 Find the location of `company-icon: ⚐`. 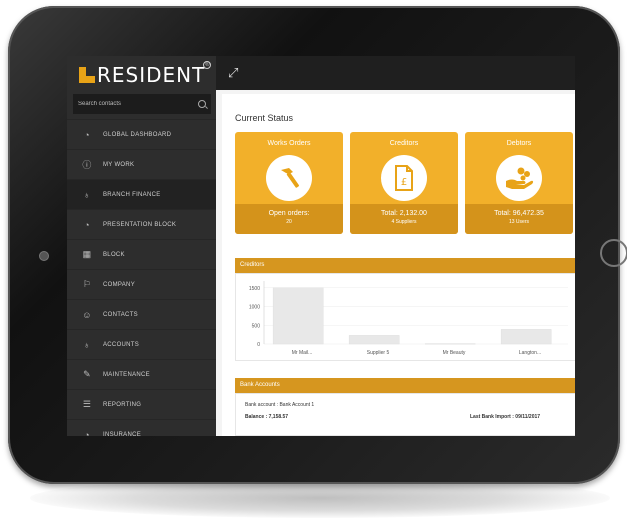

company-icon: ⚐ is located at coordinates (87, 284).